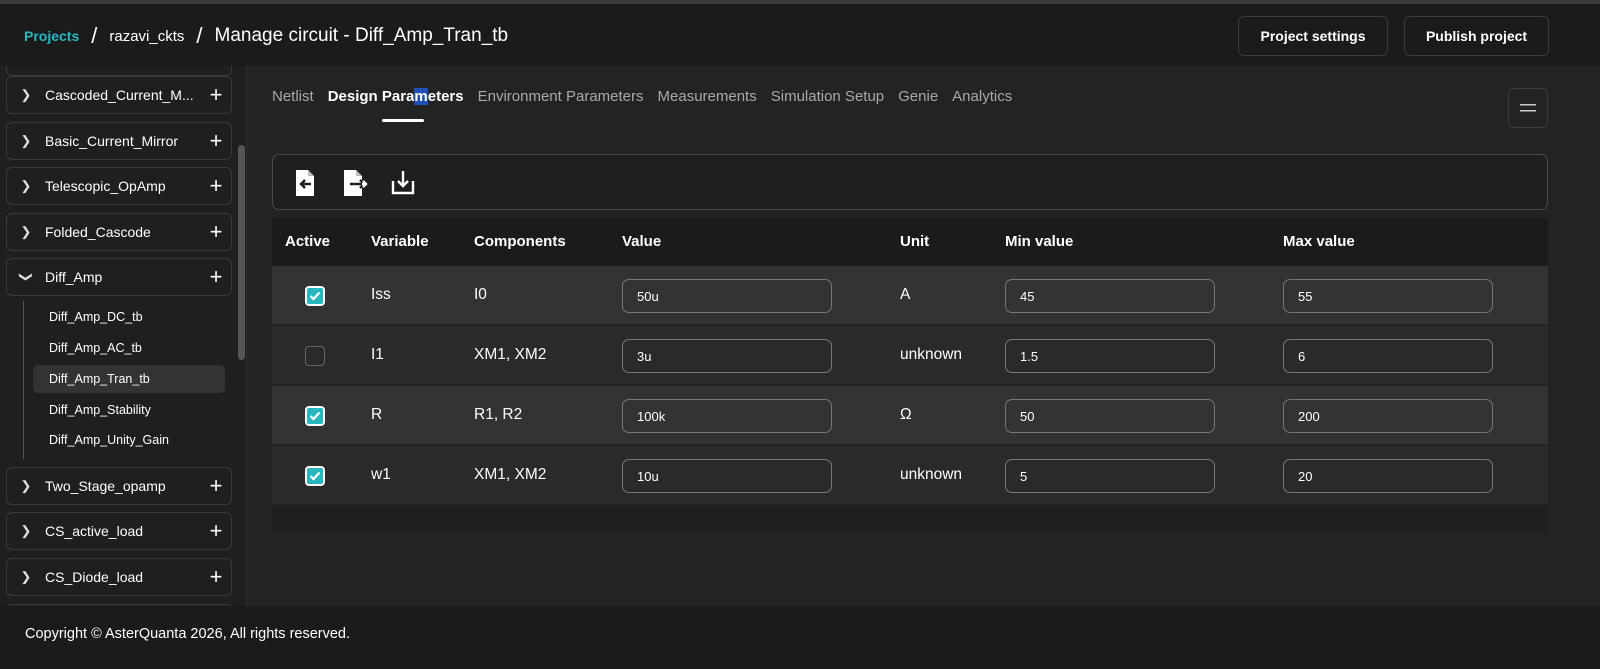 The height and width of the screenshot is (669, 1600). I want to click on table-footer, so click(910, 519).